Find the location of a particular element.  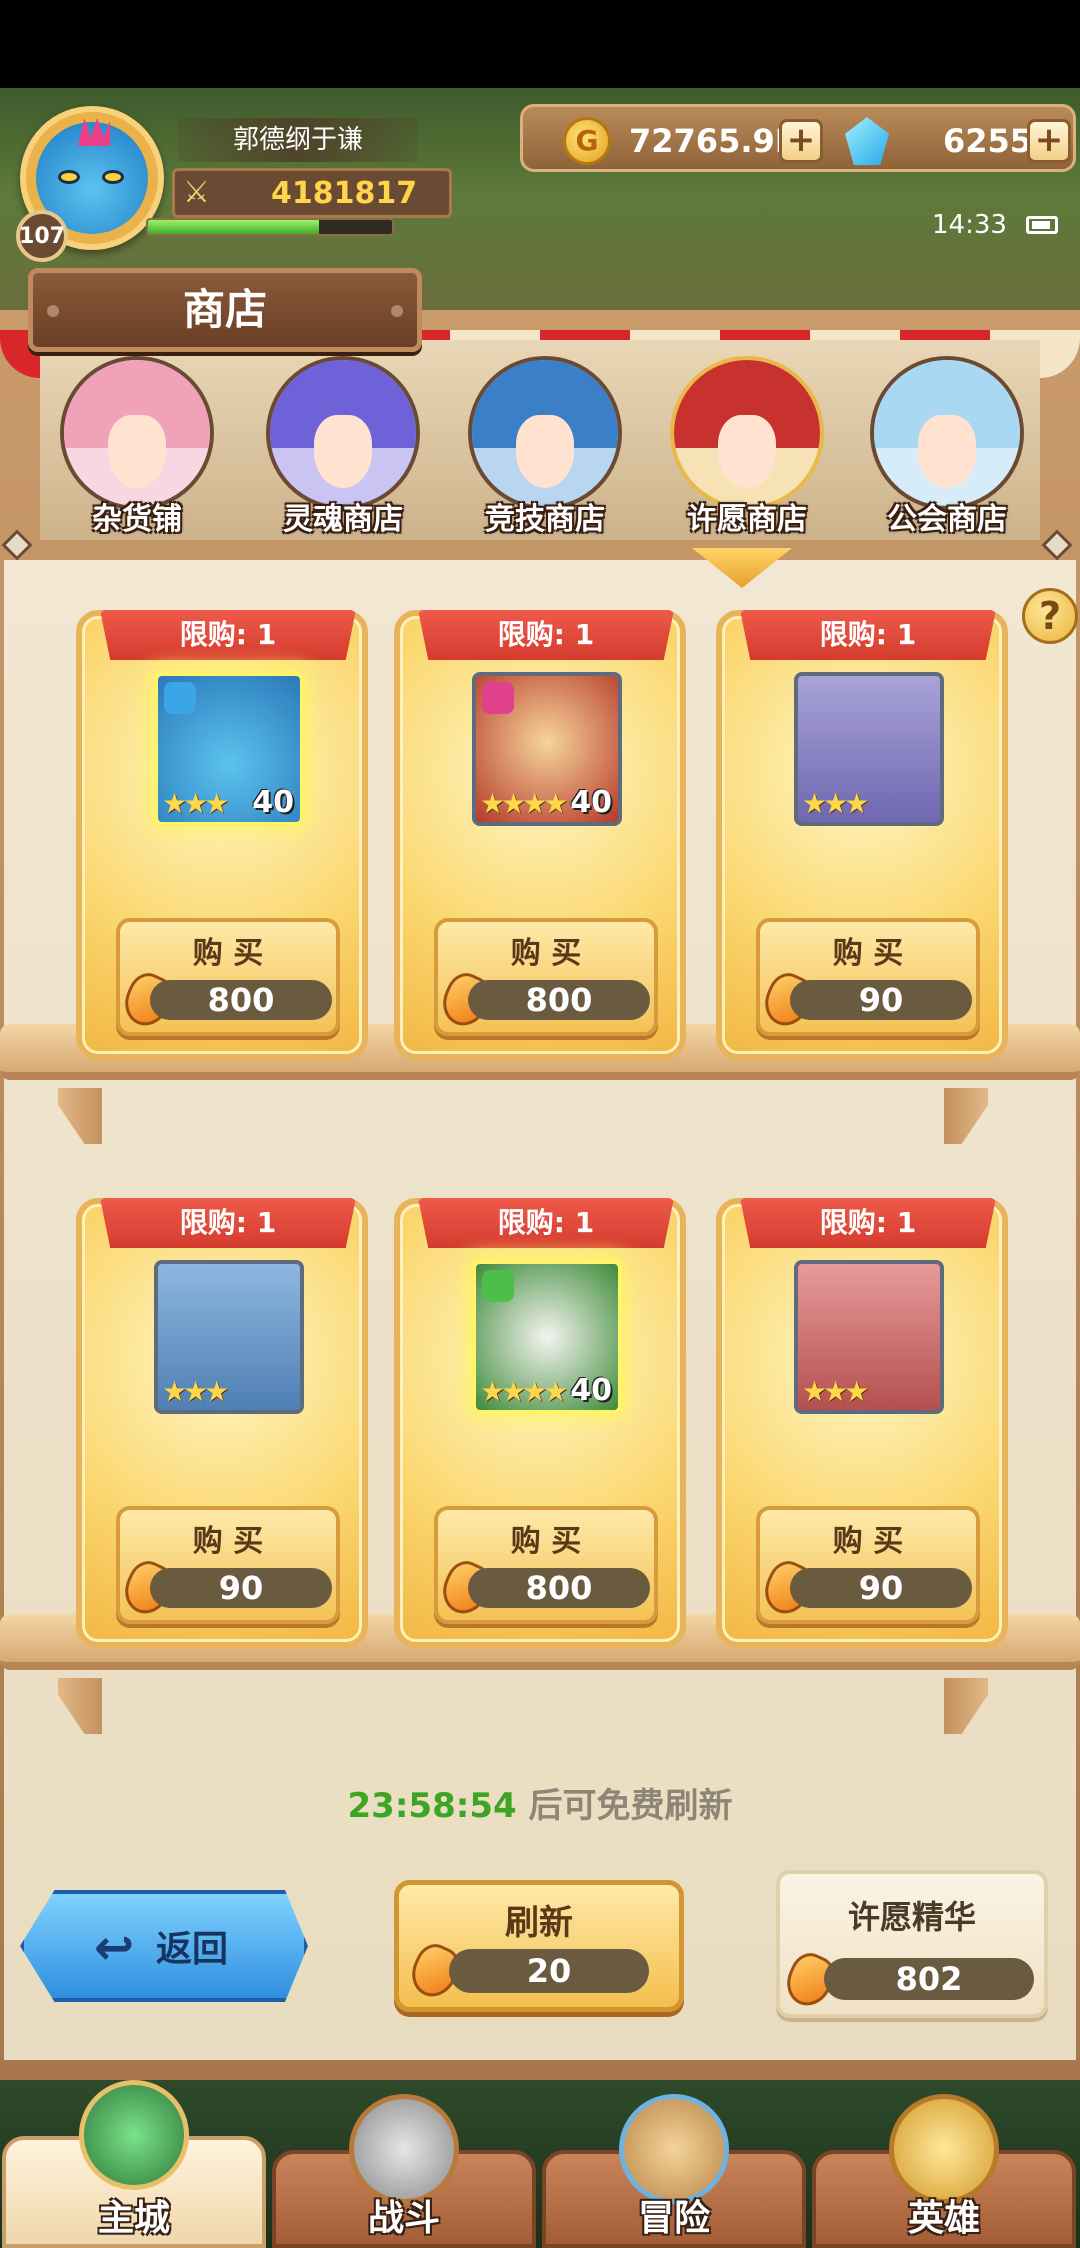

tab-label: 灵魂商店 is located at coordinates (343, 519).